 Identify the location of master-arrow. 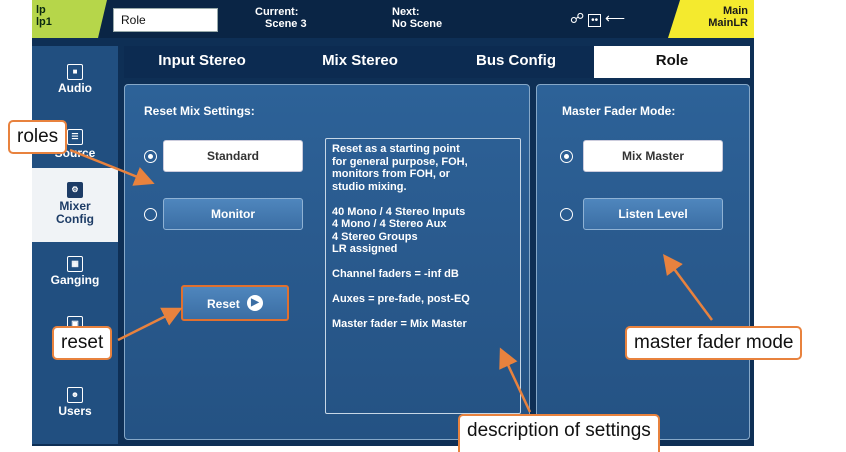
(688, 287).